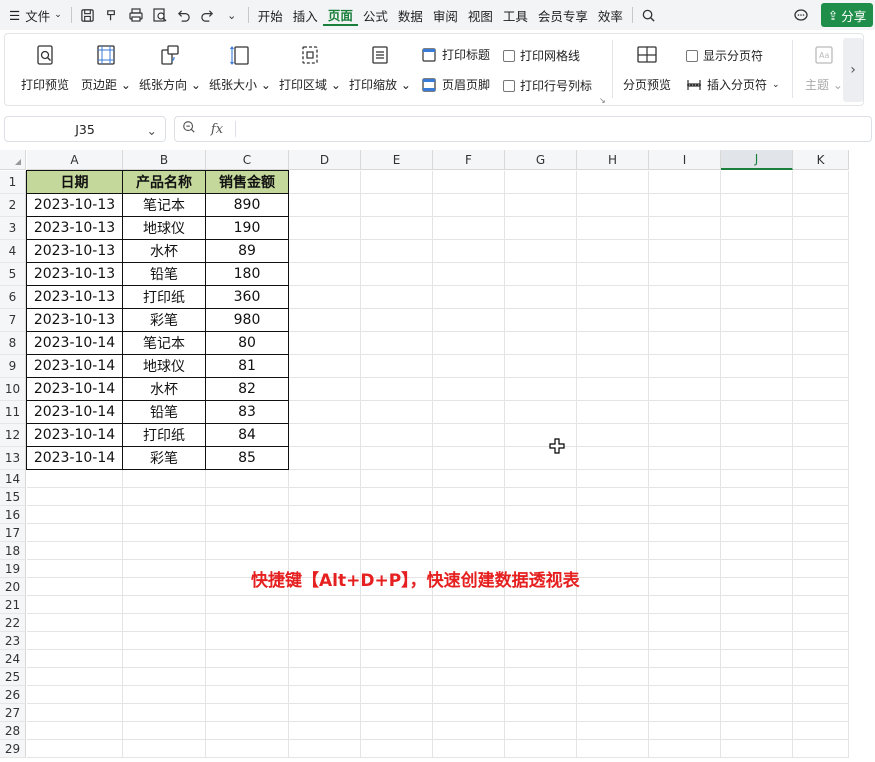 This screenshot has width=875, height=762. Describe the element at coordinates (13, 479) in the screenshot. I see `row-header: 14` at that location.